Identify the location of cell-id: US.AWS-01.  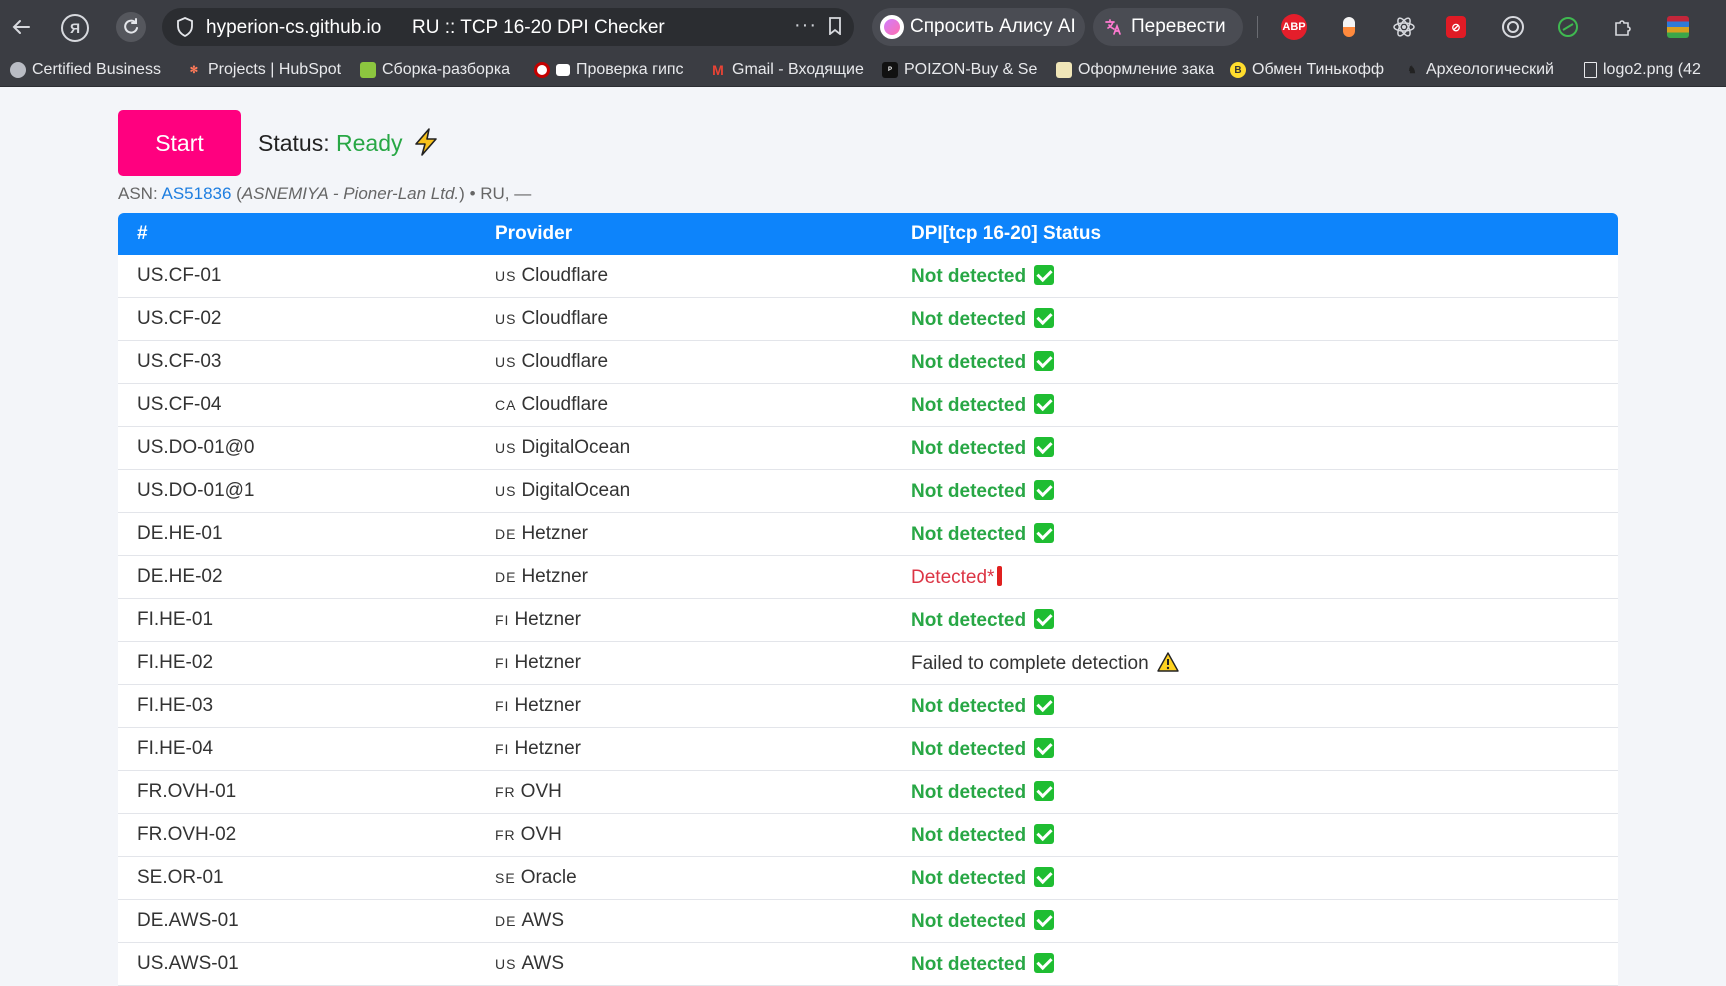
(297, 964).